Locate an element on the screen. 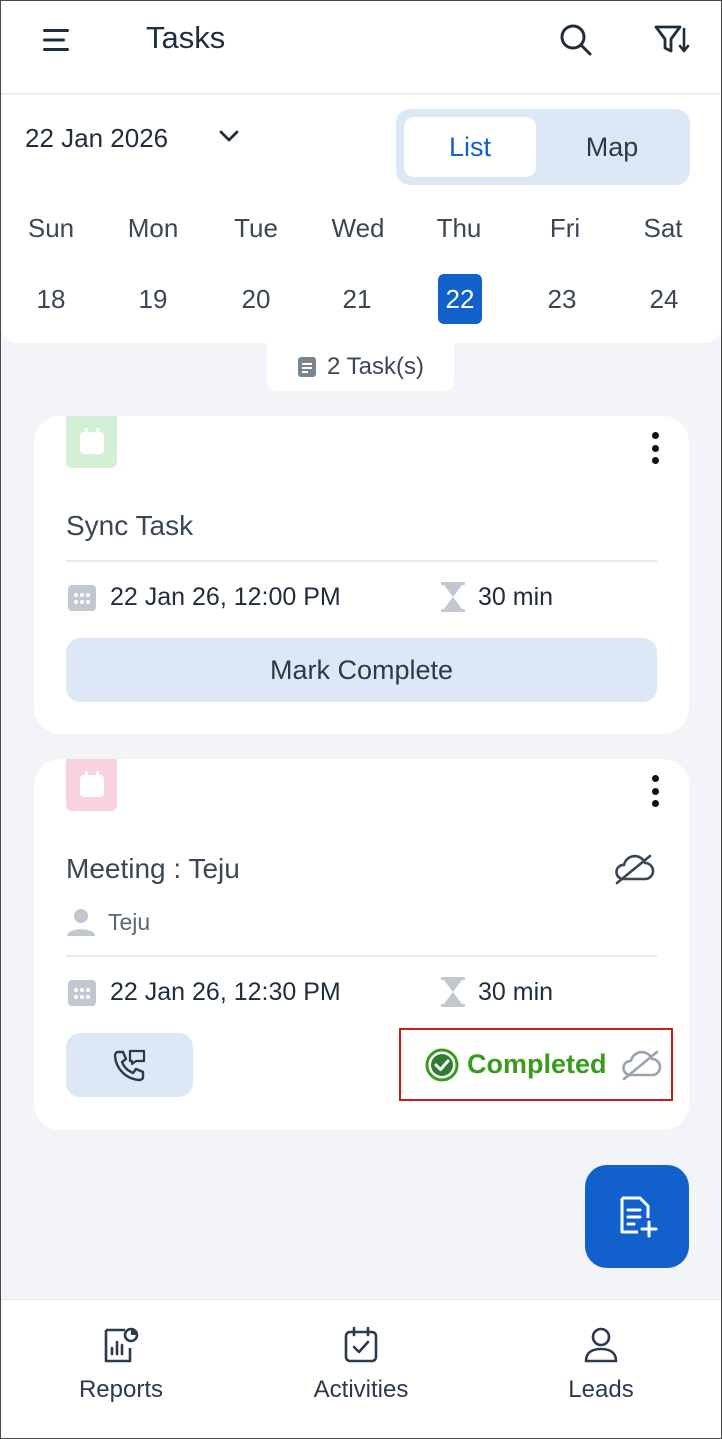 The height and width of the screenshot is (1439, 722). document-icon is located at coordinates (307, 367).